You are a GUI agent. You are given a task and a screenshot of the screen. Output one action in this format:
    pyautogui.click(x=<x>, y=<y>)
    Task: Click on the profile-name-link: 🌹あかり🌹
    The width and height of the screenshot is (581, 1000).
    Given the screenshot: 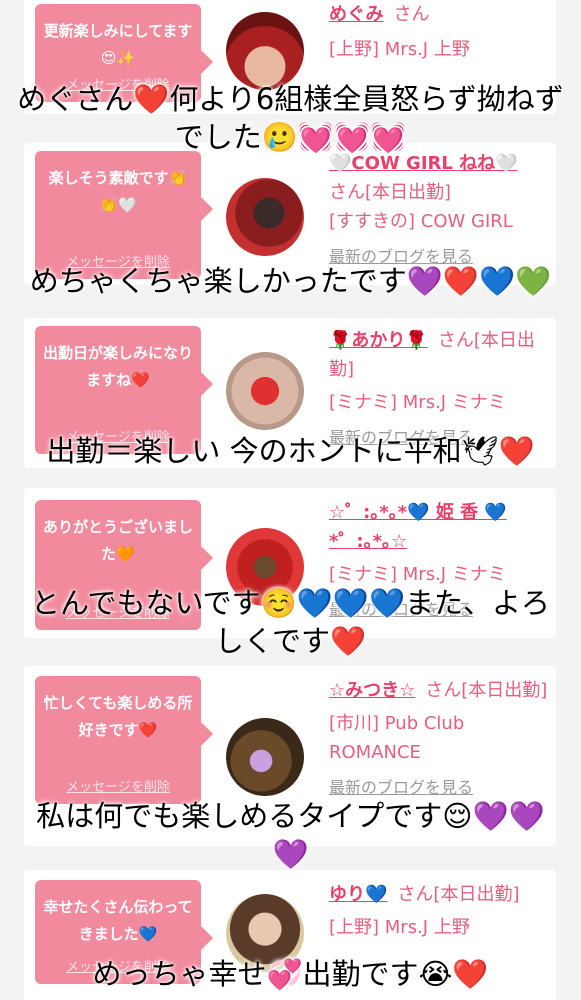 What is the action you would take?
    pyautogui.click(x=378, y=340)
    